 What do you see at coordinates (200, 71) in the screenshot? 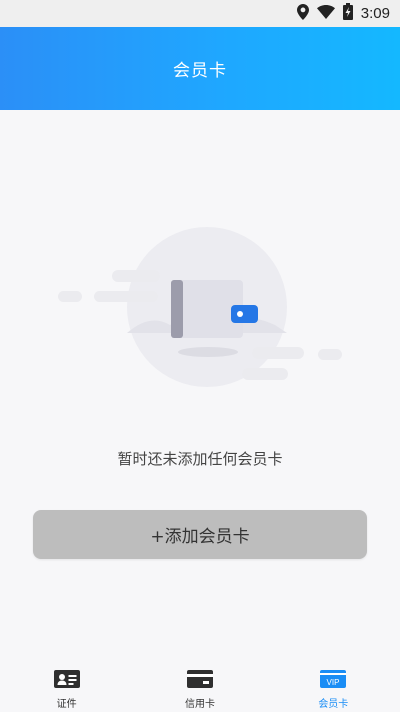
I see `page-title: 会员卡` at bounding box center [200, 71].